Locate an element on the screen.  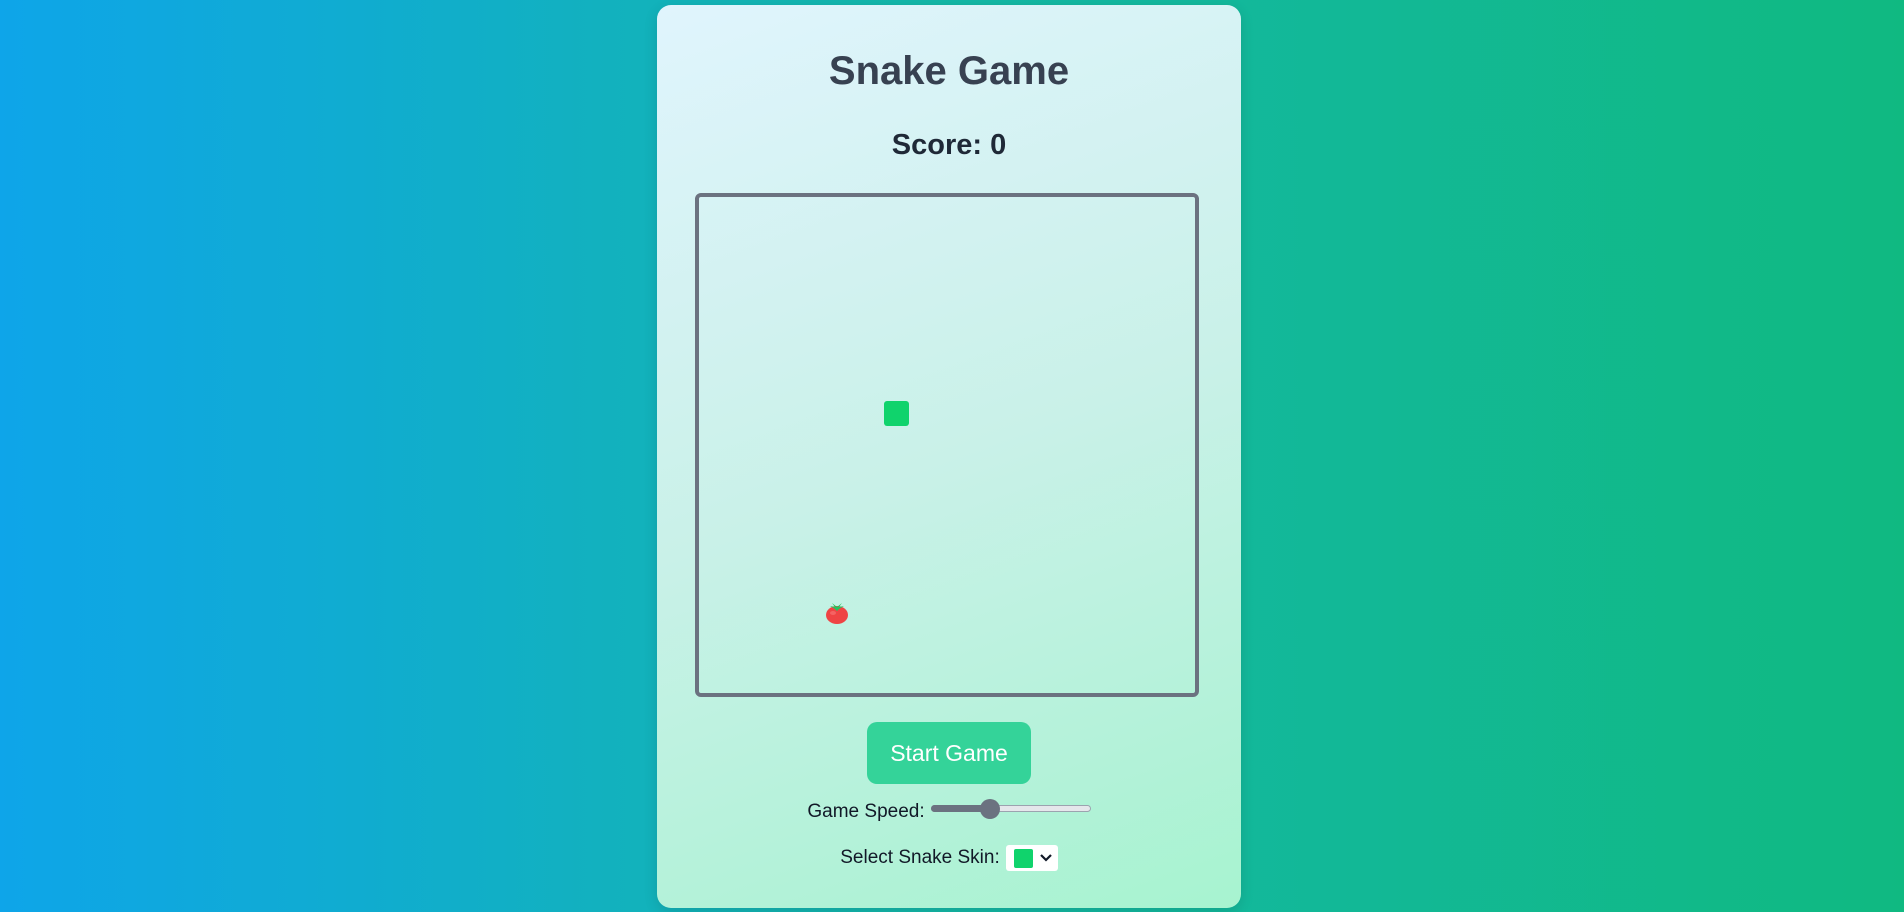
skin-select is located at coordinates (1031, 858).